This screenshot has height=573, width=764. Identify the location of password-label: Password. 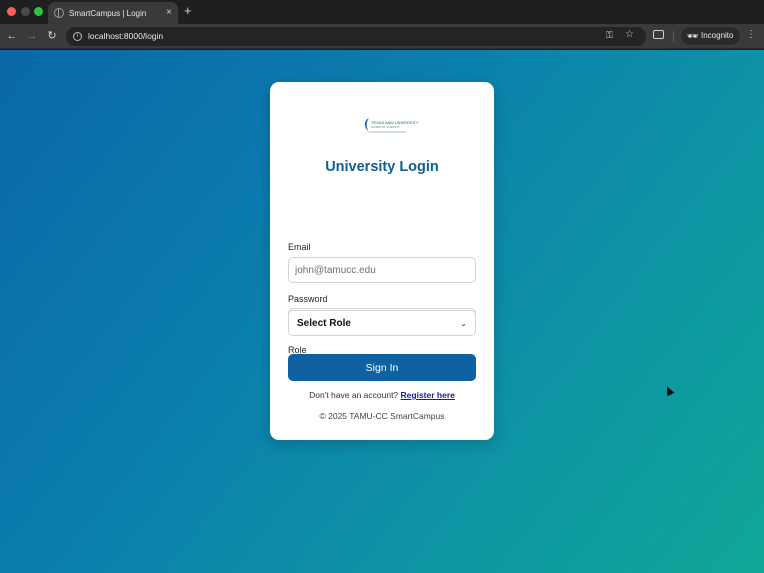
(308, 299).